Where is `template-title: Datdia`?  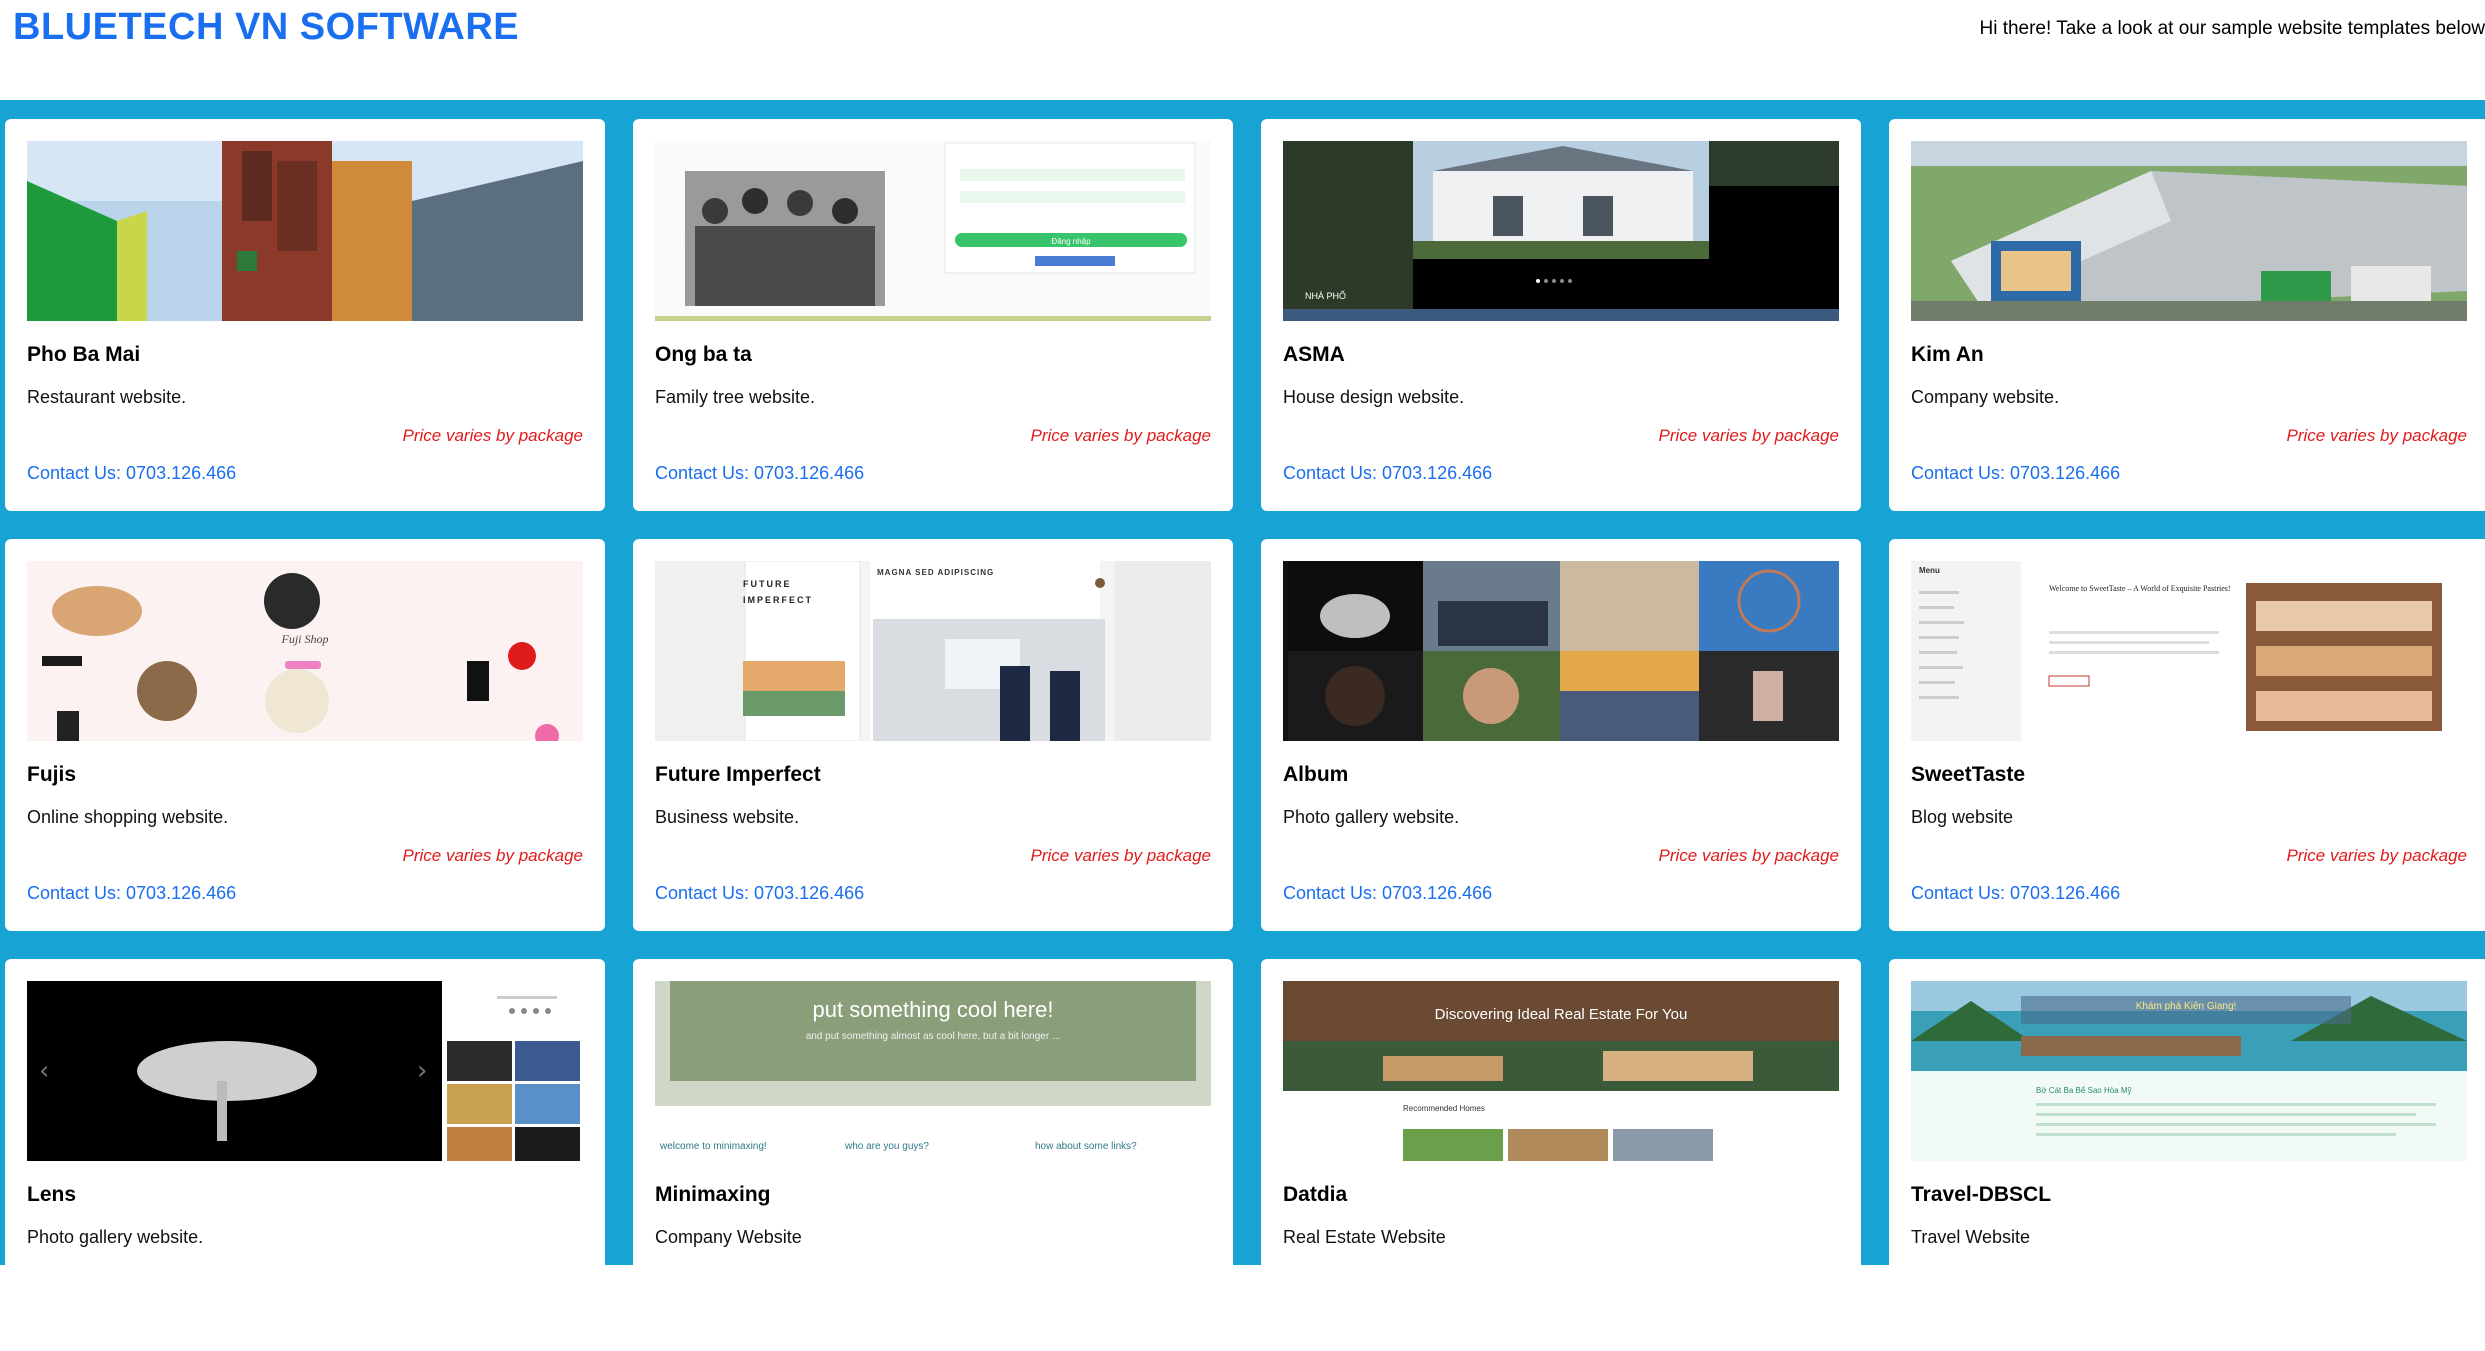 template-title: Datdia is located at coordinates (1315, 1194).